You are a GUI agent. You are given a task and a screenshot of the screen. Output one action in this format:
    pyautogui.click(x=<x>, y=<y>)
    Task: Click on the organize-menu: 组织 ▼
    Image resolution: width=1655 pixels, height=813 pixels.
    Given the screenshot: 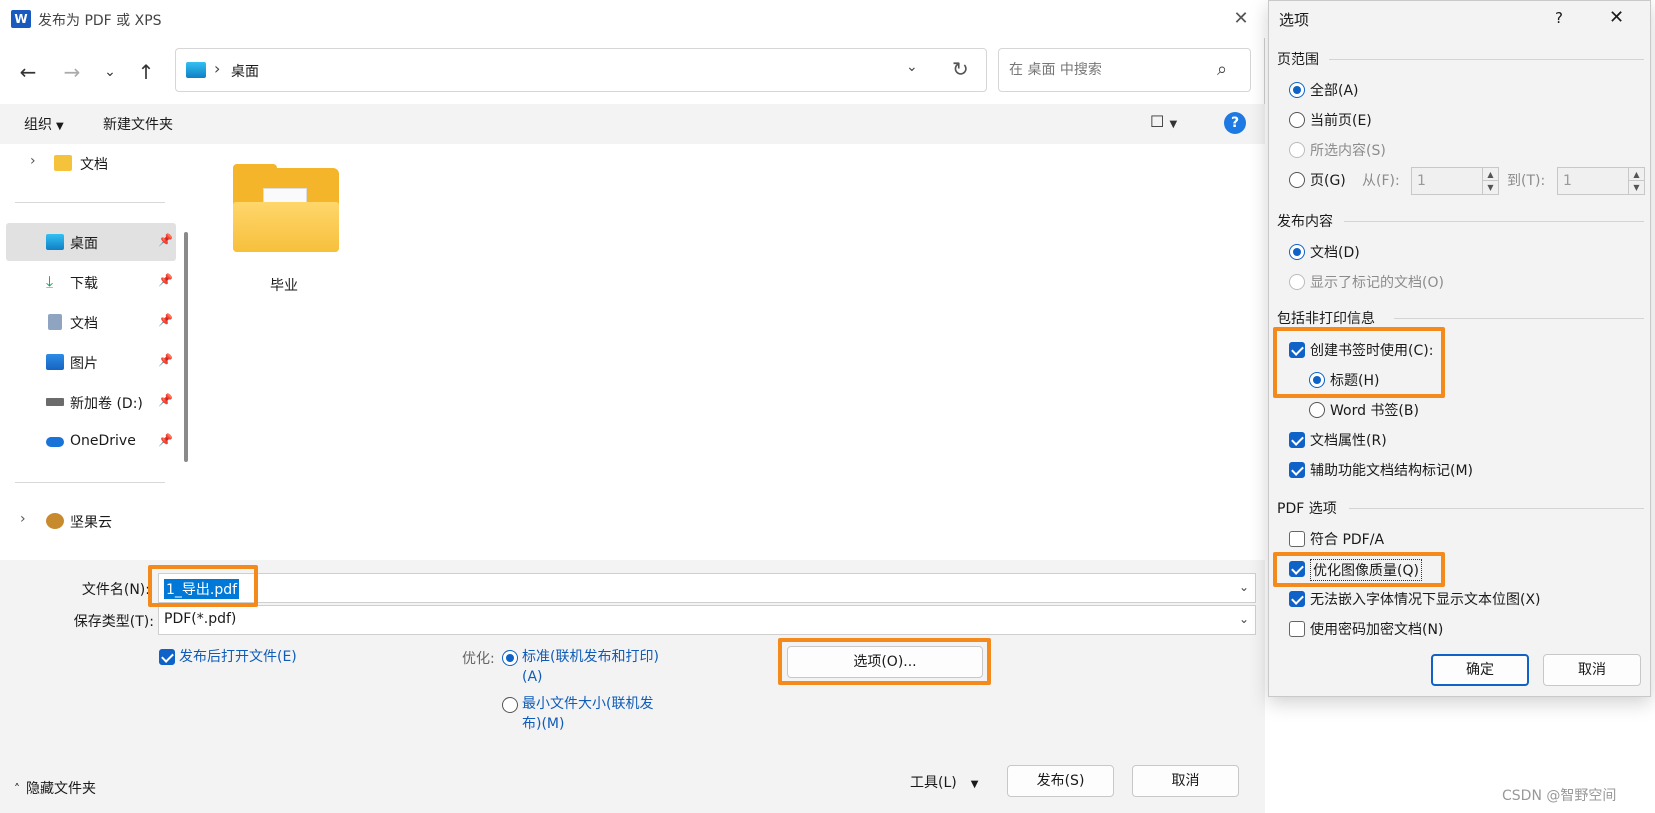 What is the action you would take?
    pyautogui.click(x=44, y=124)
    